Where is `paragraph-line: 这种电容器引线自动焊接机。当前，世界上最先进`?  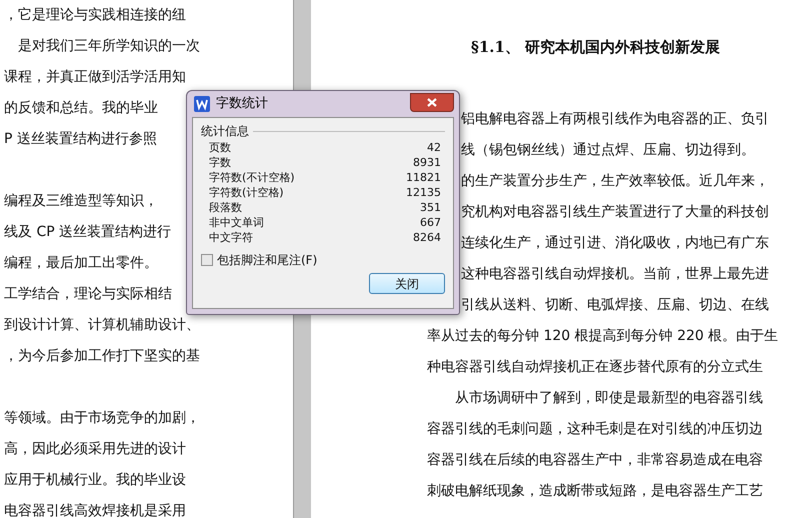 paragraph-line: 这种电容器引线自动焊接机。当前，世界上最先进 is located at coordinates (615, 274).